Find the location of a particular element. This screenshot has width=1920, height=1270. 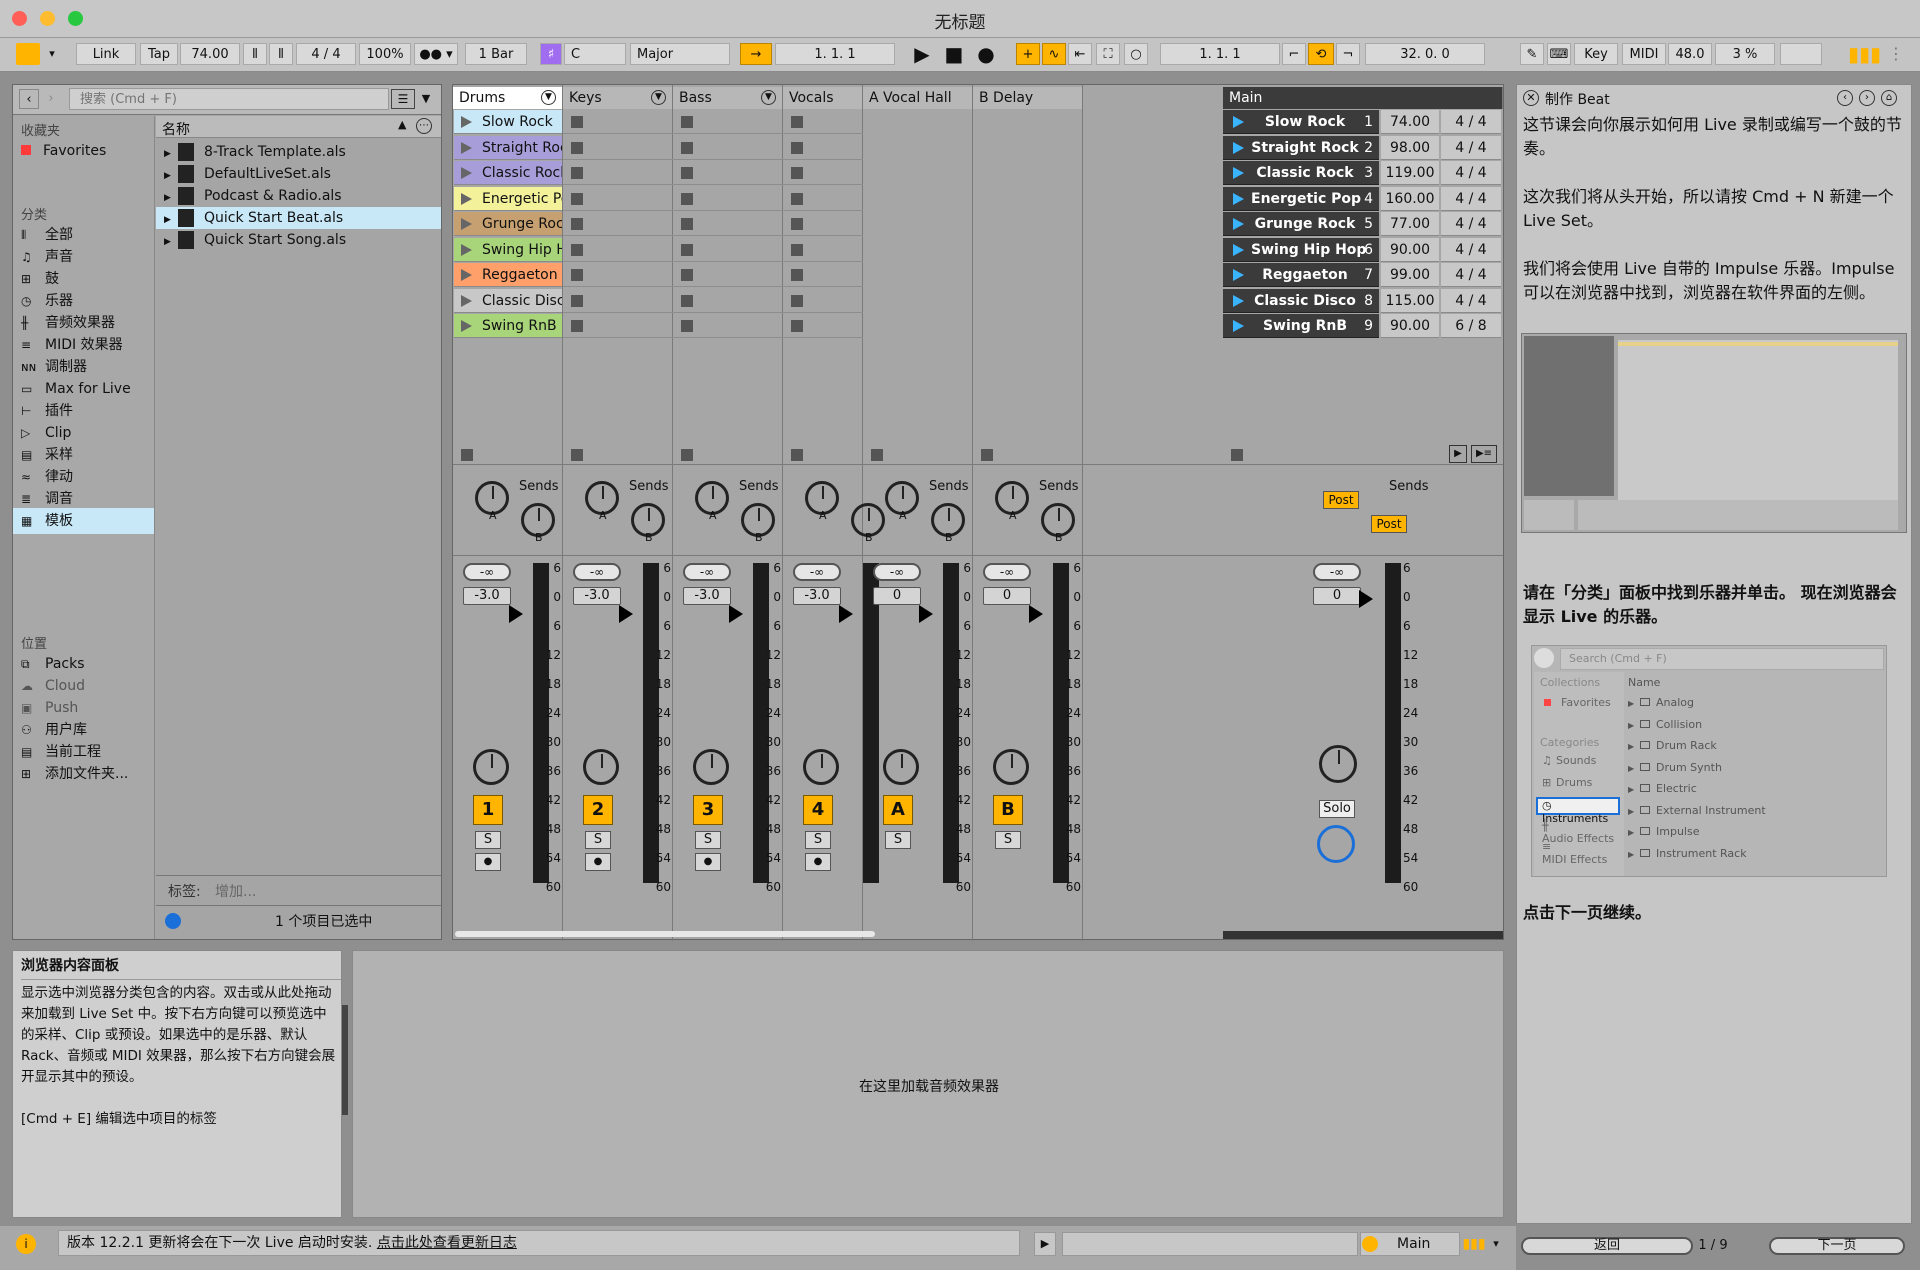

link-button: Link is located at coordinates (106, 54).